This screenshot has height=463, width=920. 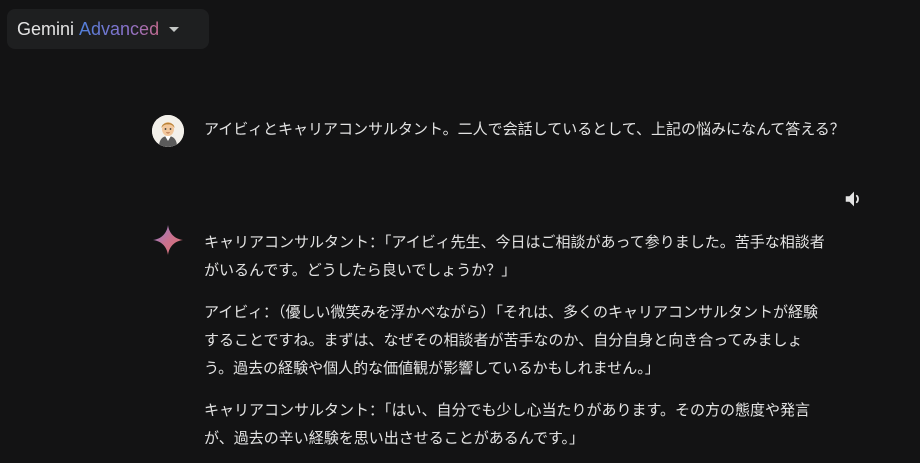 I want to click on model-name: Gemini, so click(x=46, y=28).